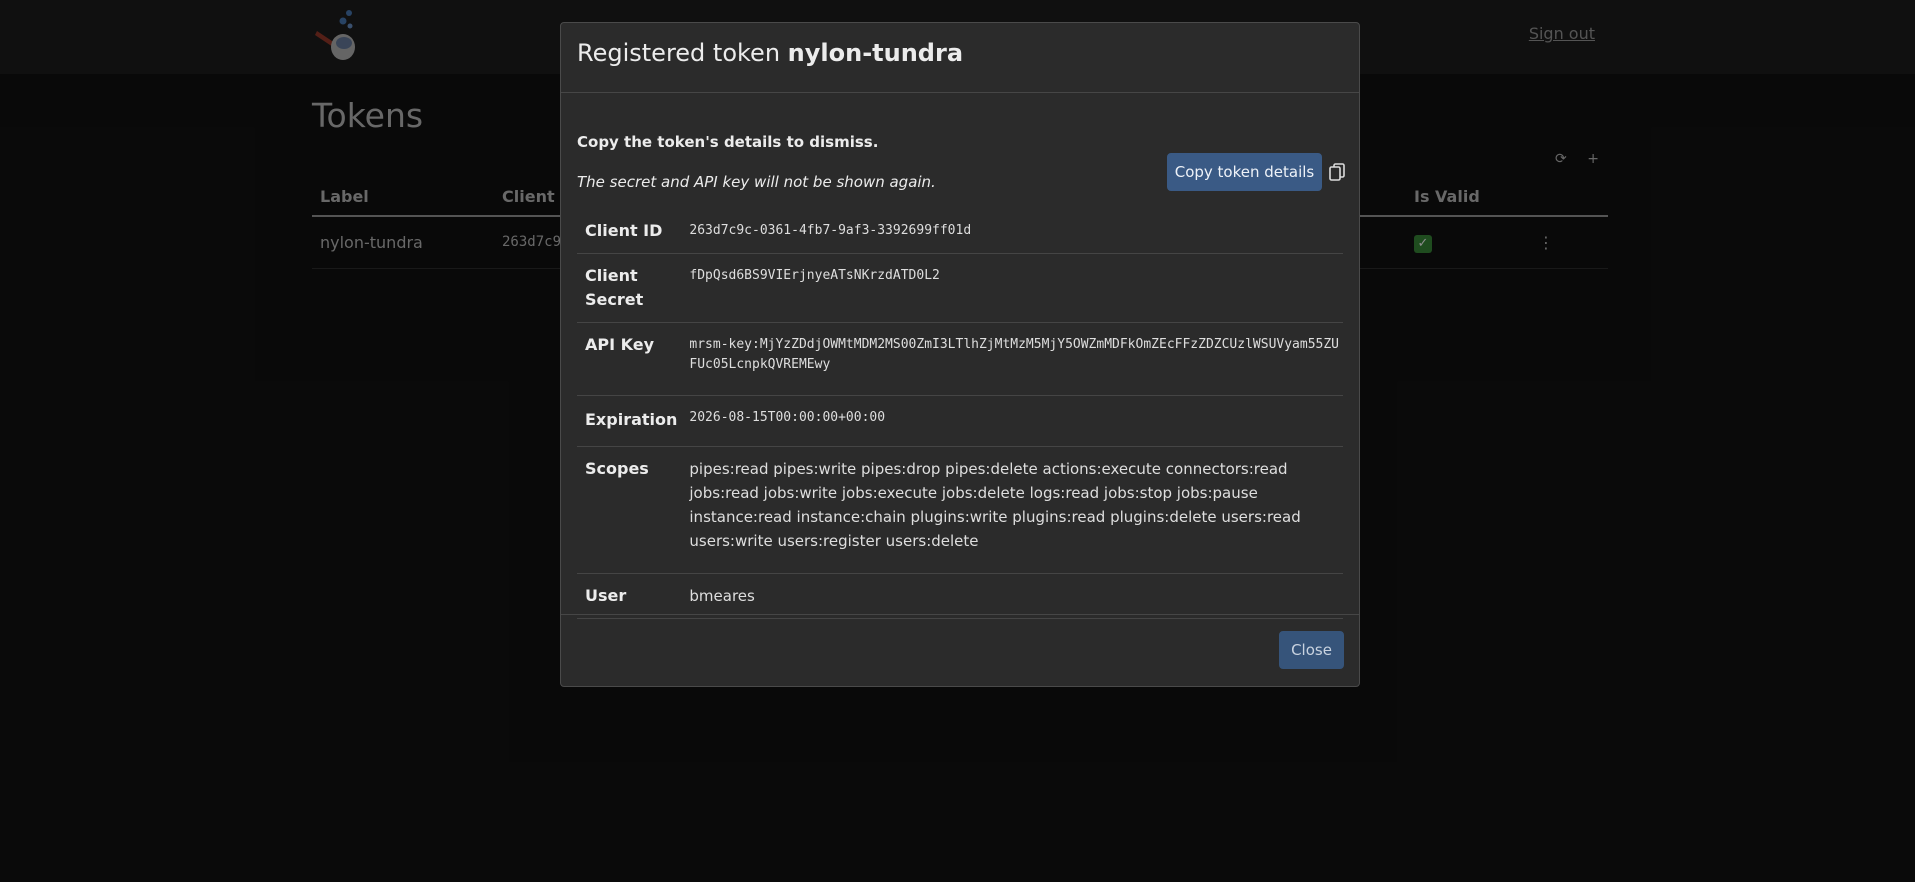 Image resolution: width=1915 pixels, height=882 pixels. Describe the element at coordinates (631, 288) in the screenshot. I see `client-secret-label: Client Secret` at that location.